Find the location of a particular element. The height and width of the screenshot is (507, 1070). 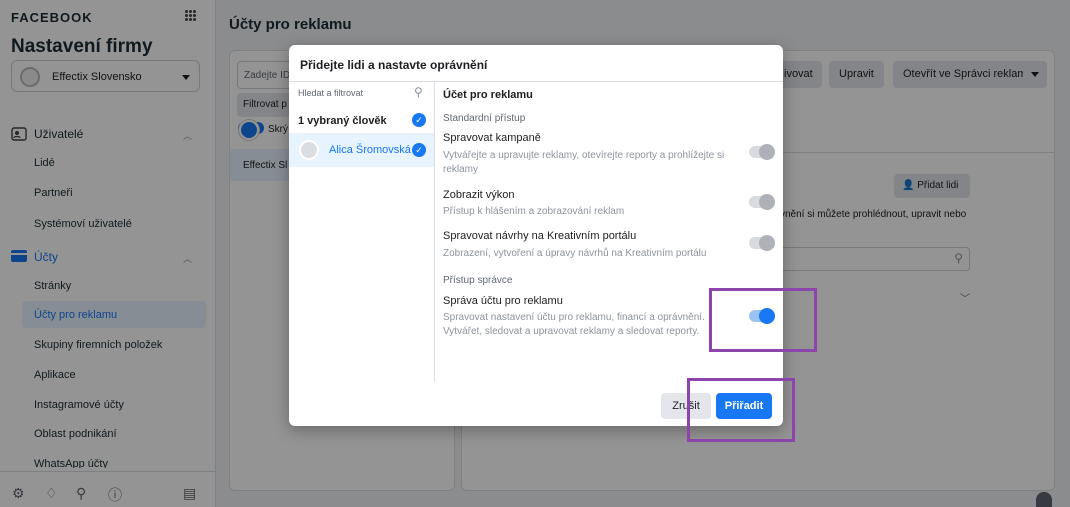

perm-creative-portal: Spravovat návrhy na Kreativním portálu is located at coordinates (540, 236).